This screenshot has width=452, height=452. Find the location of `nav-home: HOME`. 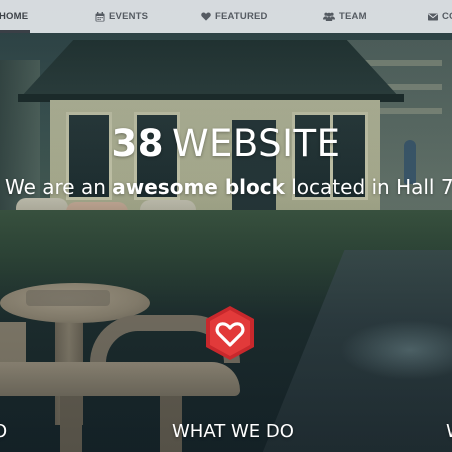

nav-home: HOME is located at coordinates (14, 16).